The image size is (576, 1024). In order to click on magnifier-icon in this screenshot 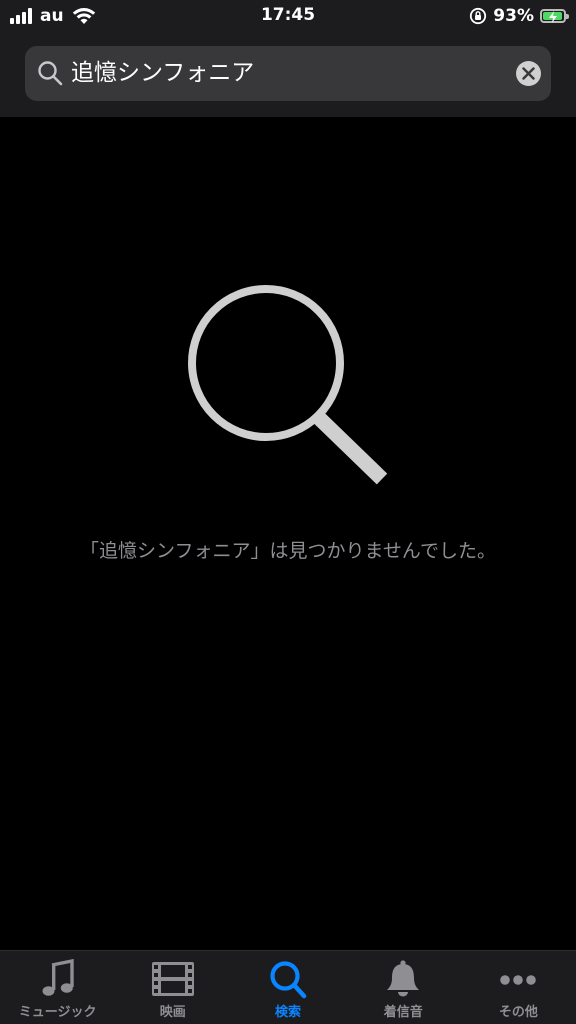, I will do `click(288, 385)`.